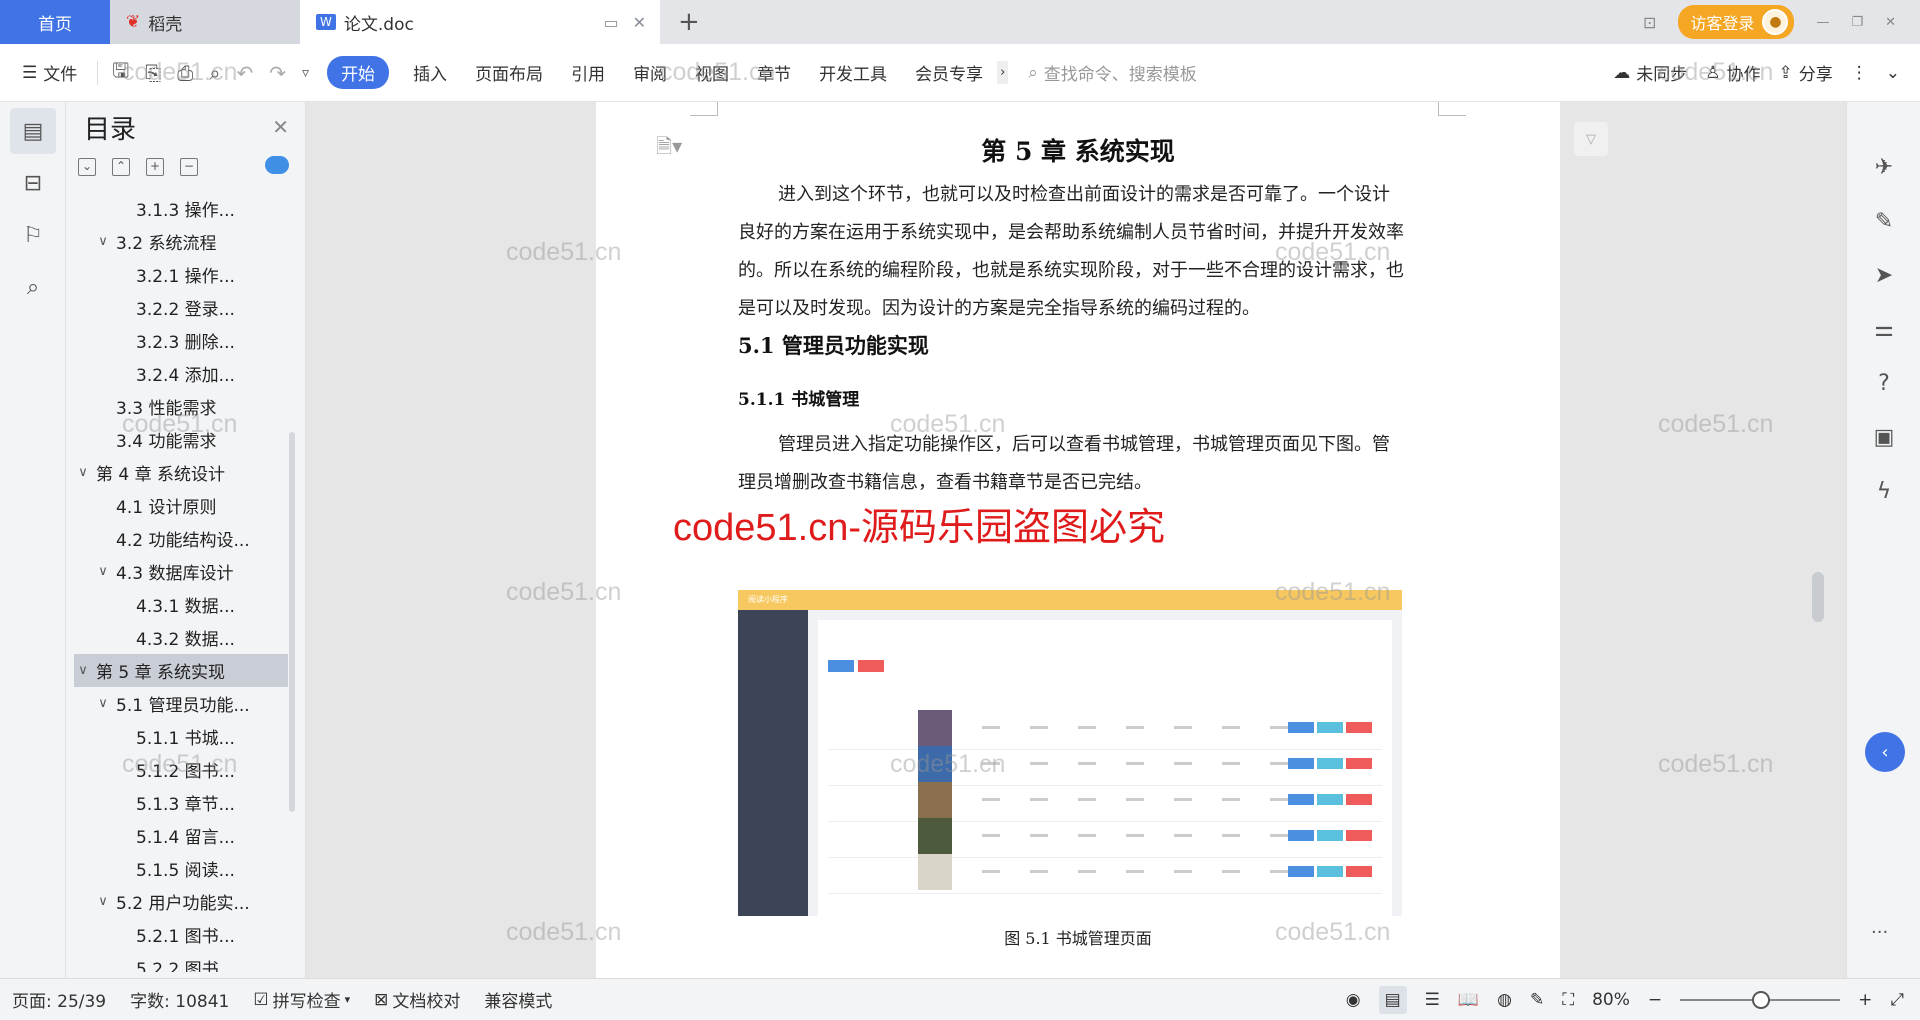 Image resolution: width=1920 pixels, height=1020 pixels. Describe the element at coordinates (610, 22) in the screenshot. I see `monitor-icon: ▭` at that location.